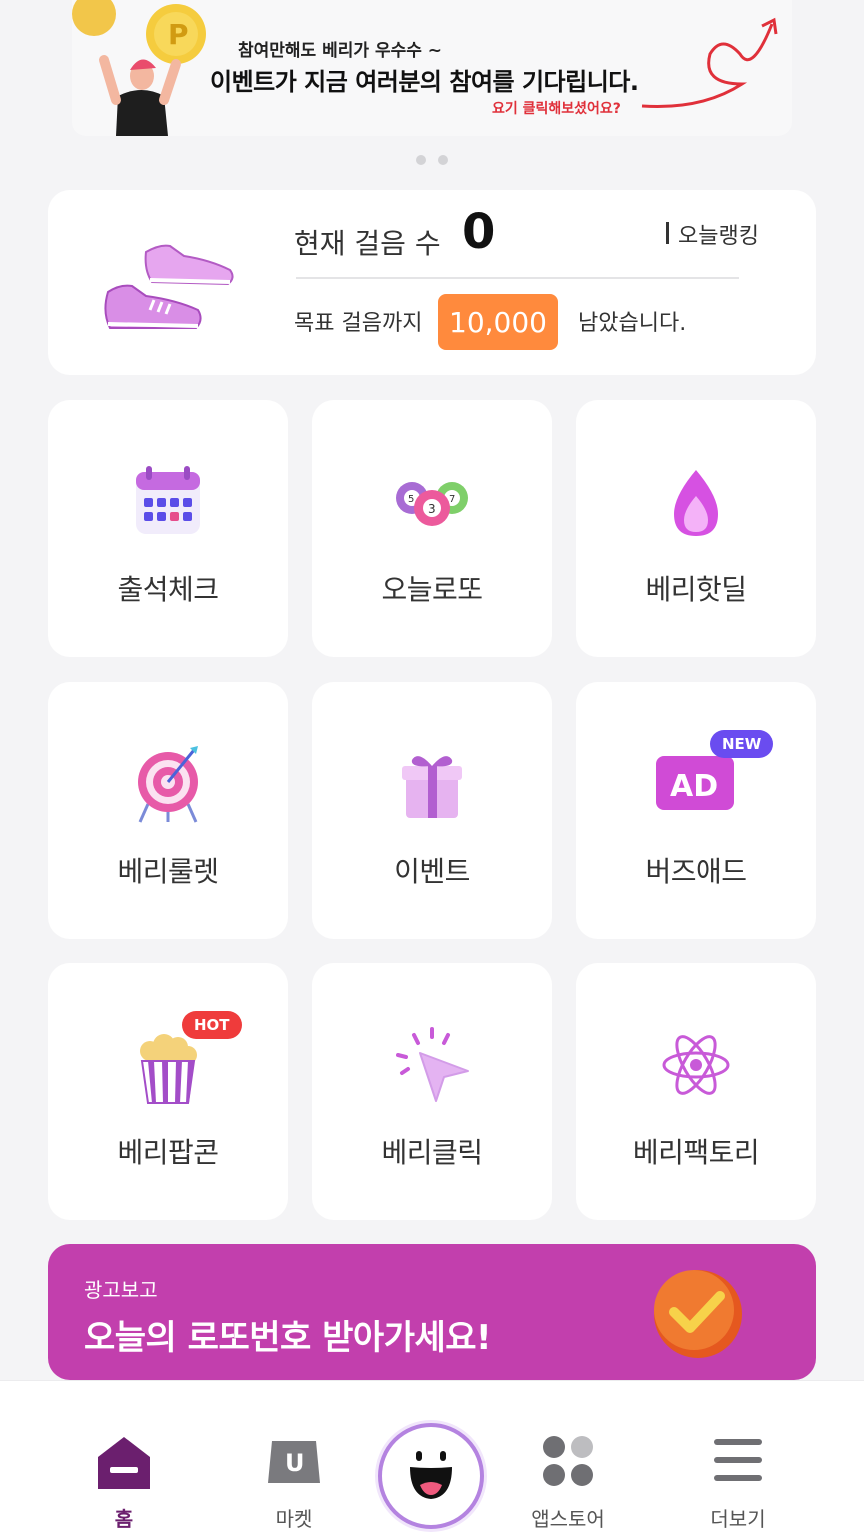 The width and height of the screenshot is (864, 1536). What do you see at coordinates (124, 1463) in the screenshot?
I see `home-icon` at bounding box center [124, 1463].